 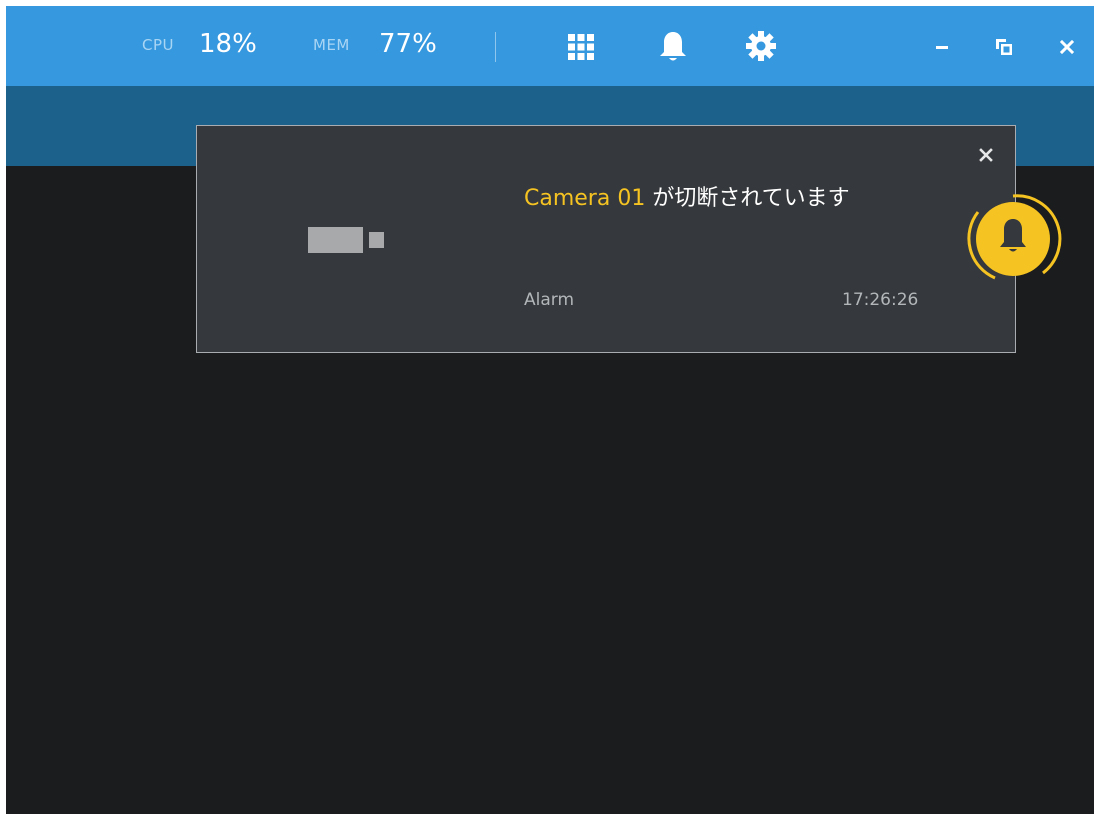 What do you see at coordinates (408, 44) in the screenshot?
I see `mem-value: 77%` at bounding box center [408, 44].